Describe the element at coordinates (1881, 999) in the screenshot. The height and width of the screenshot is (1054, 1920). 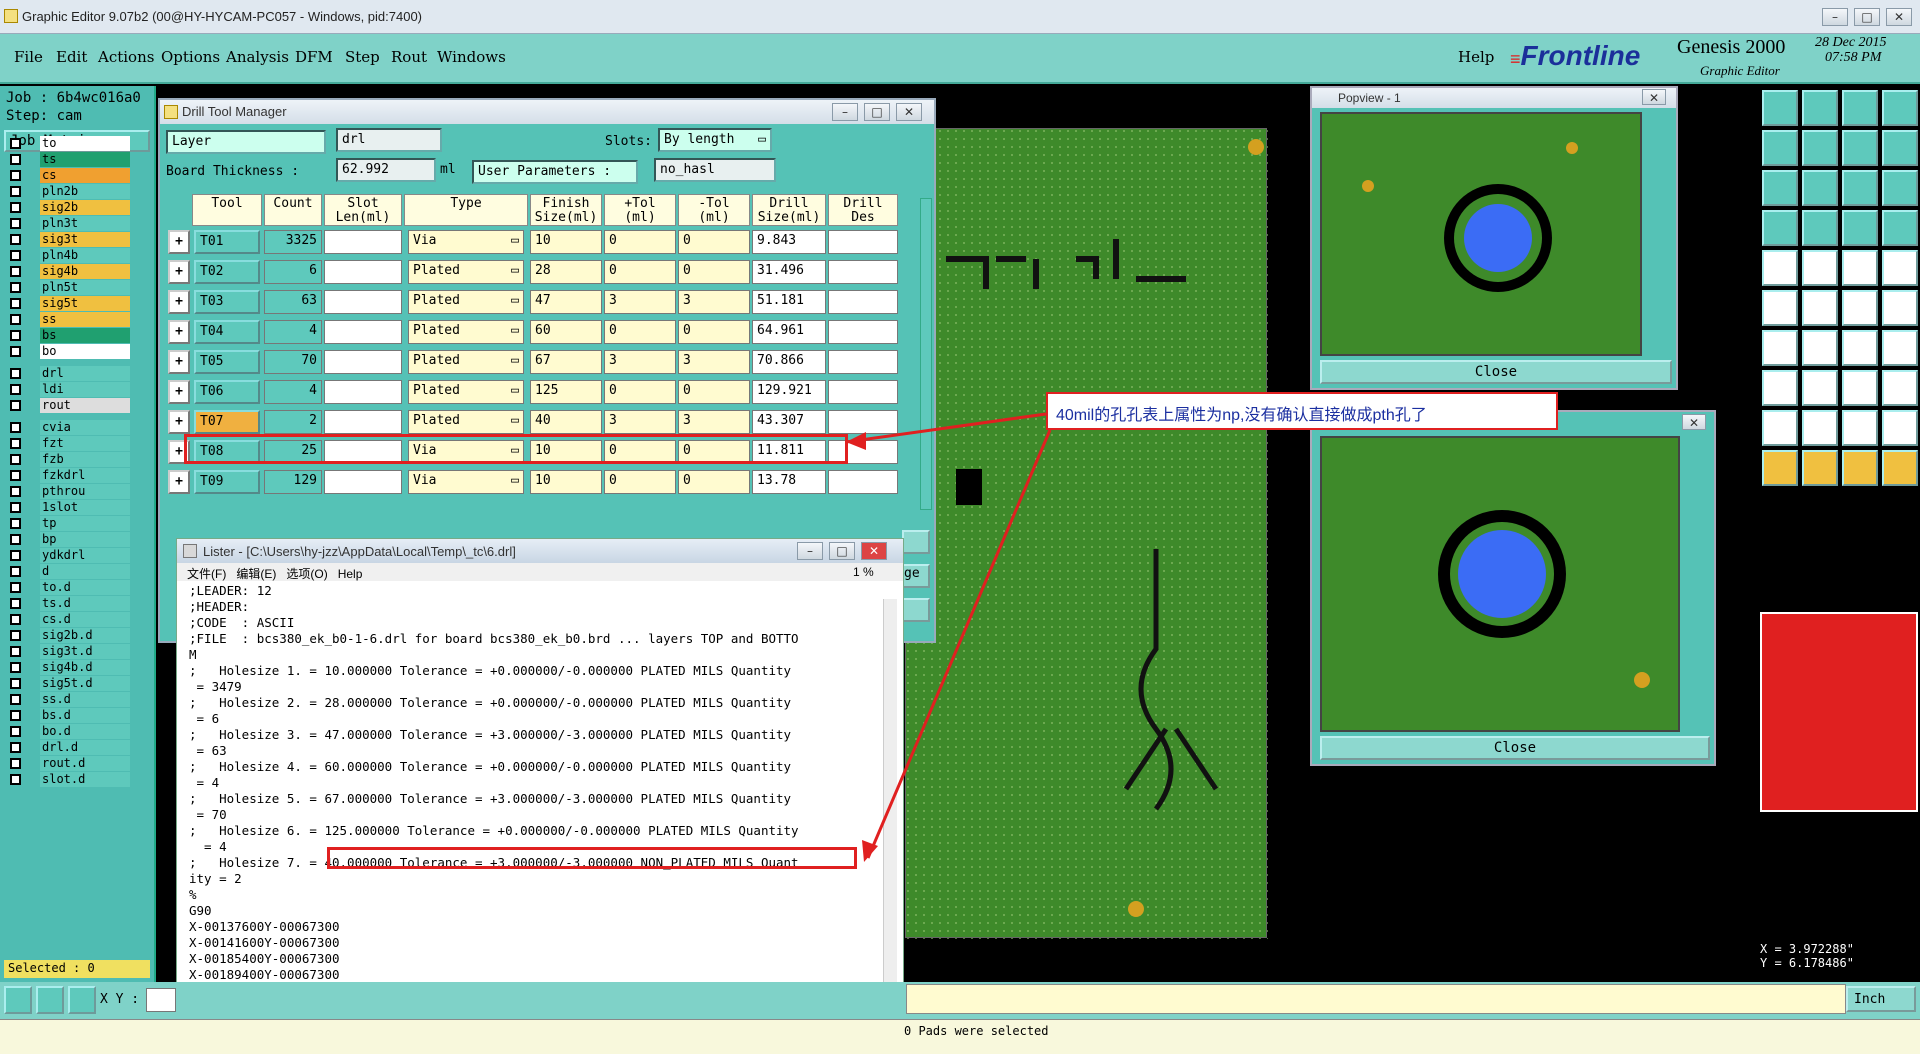
I see `units-dropdown: Inch` at that location.